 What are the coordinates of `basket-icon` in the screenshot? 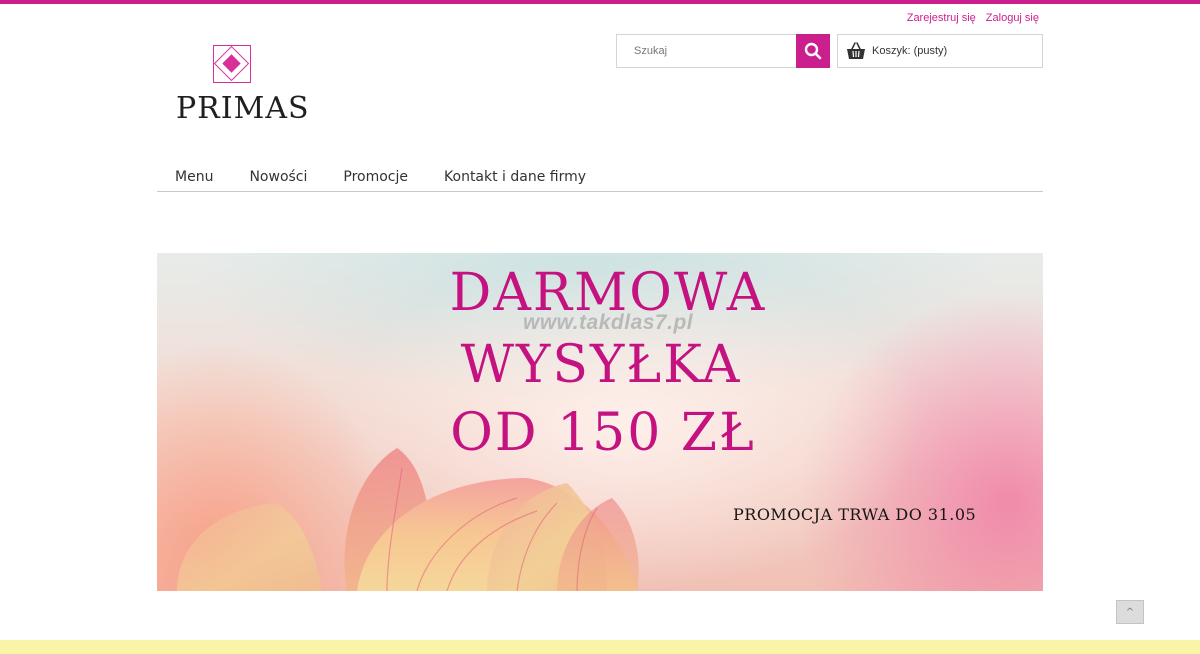 It's located at (856, 50).